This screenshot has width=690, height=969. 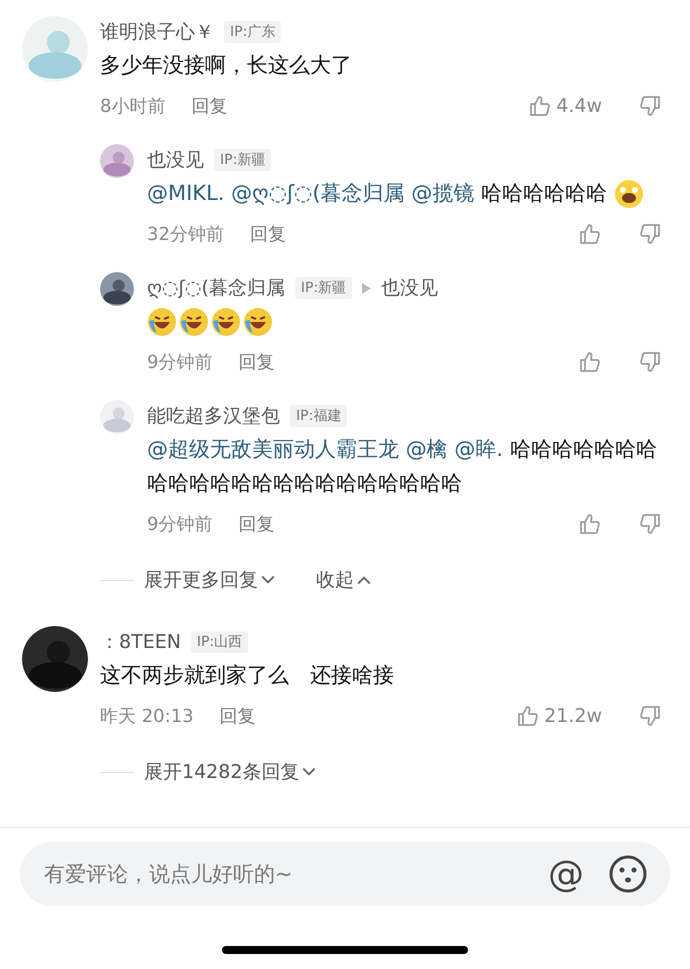 What do you see at coordinates (133, 106) in the screenshot?
I see `comment-time: 8小时前` at bounding box center [133, 106].